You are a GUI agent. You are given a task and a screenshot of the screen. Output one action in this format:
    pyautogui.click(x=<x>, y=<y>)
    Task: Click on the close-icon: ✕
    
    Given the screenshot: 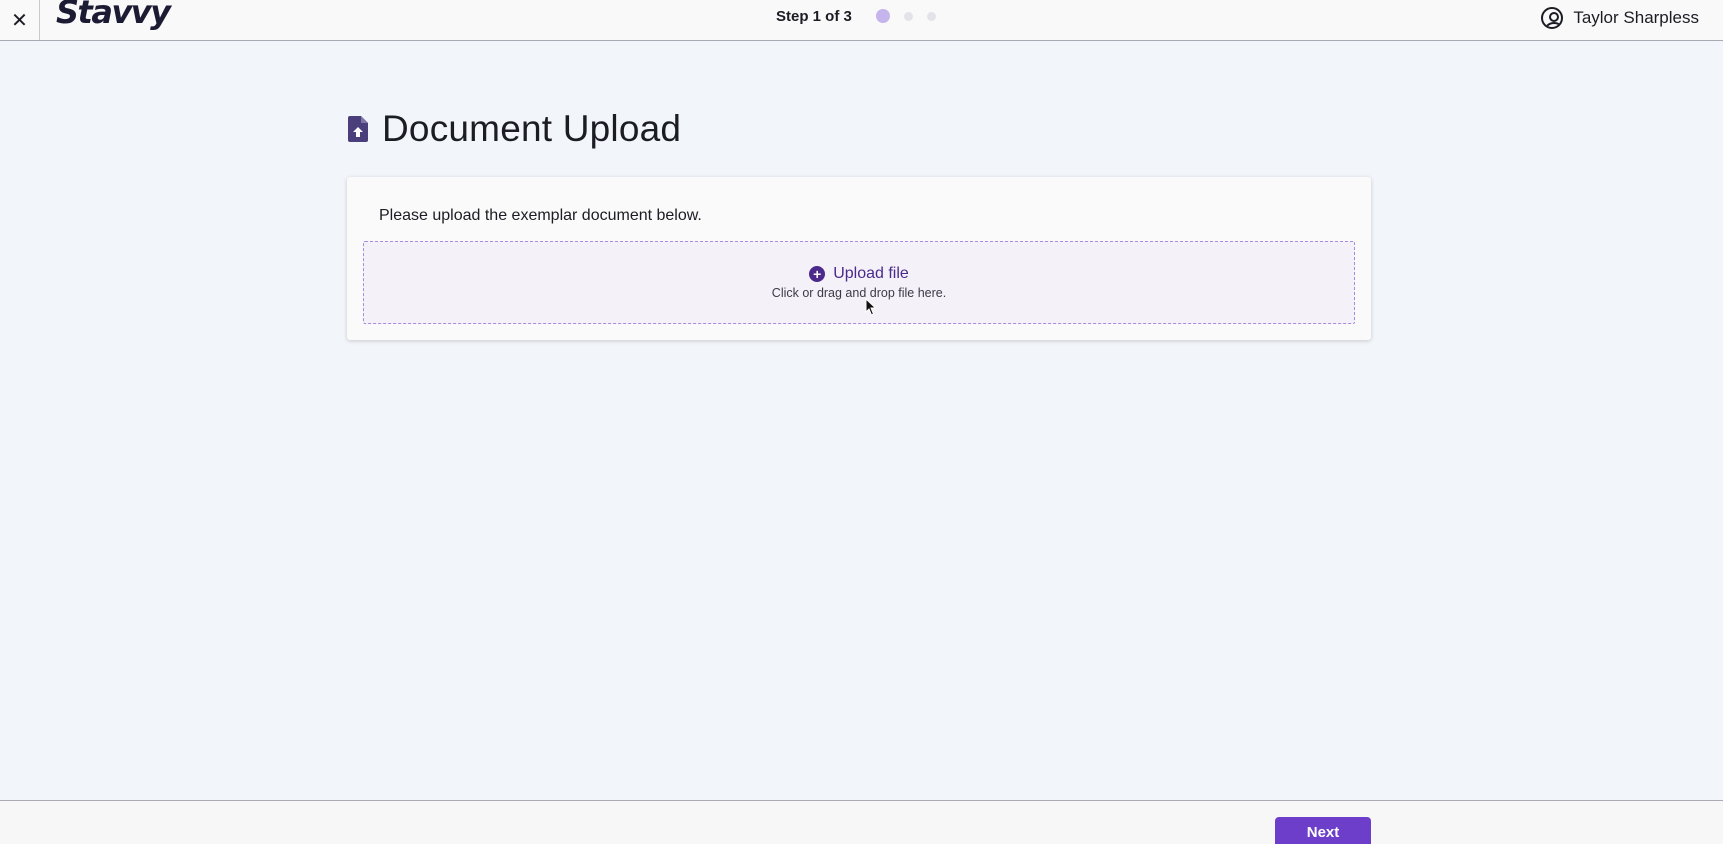 What is the action you would take?
    pyautogui.click(x=19, y=20)
    